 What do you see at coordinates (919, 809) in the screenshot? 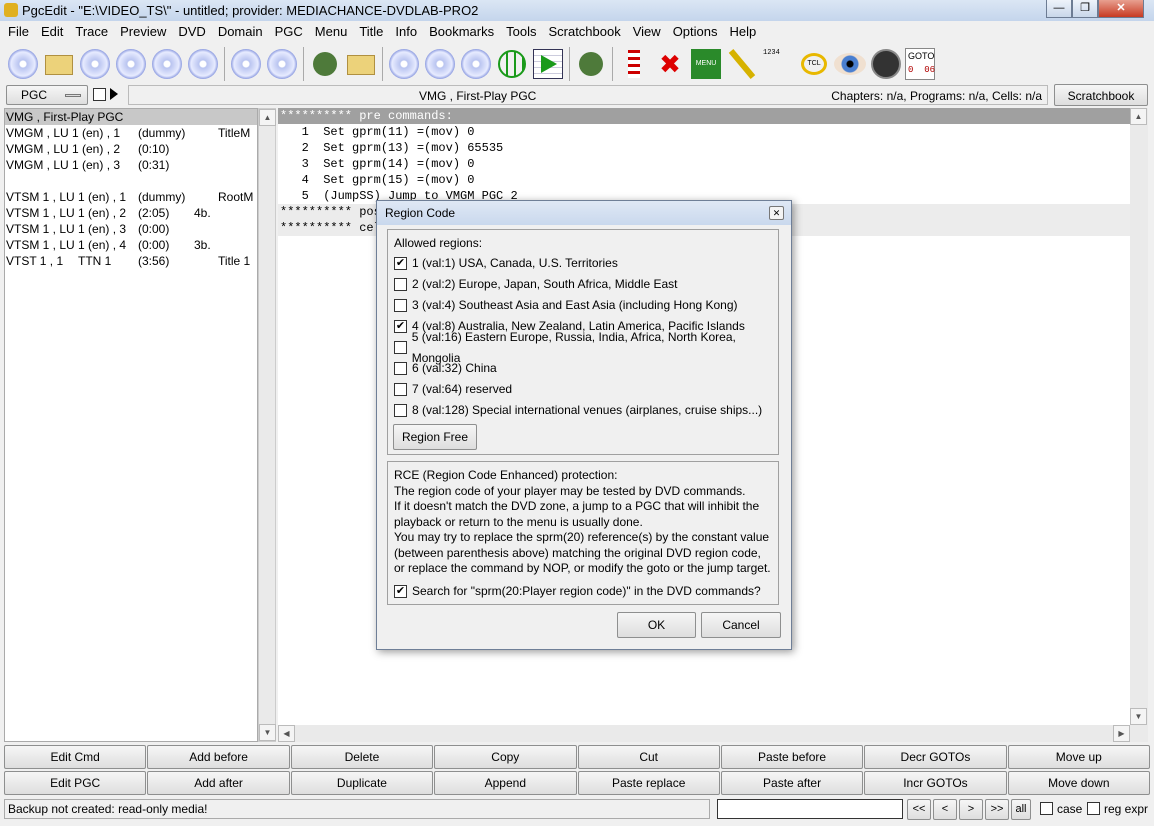
I see `search-first-button: <<` at bounding box center [919, 809].